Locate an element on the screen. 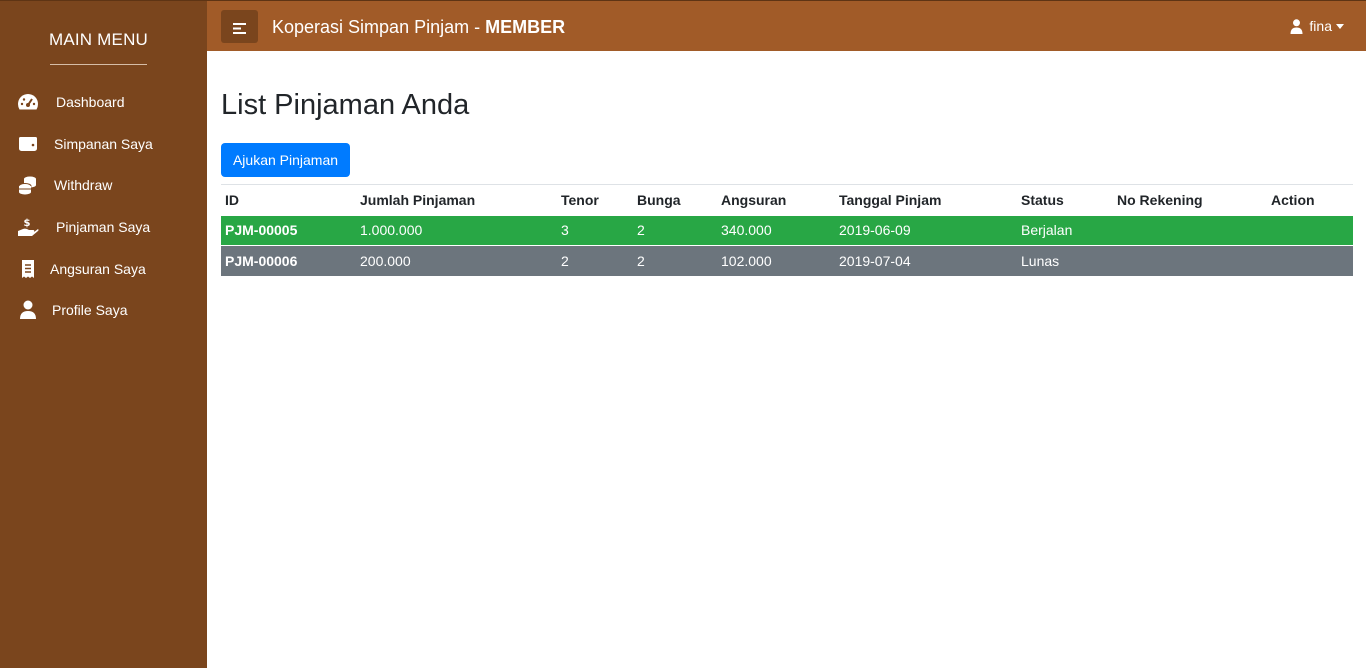 The width and height of the screenshot is (1366, 668). sidebar-item-dashboard: Dashboard is located at coordinates (103, 101).